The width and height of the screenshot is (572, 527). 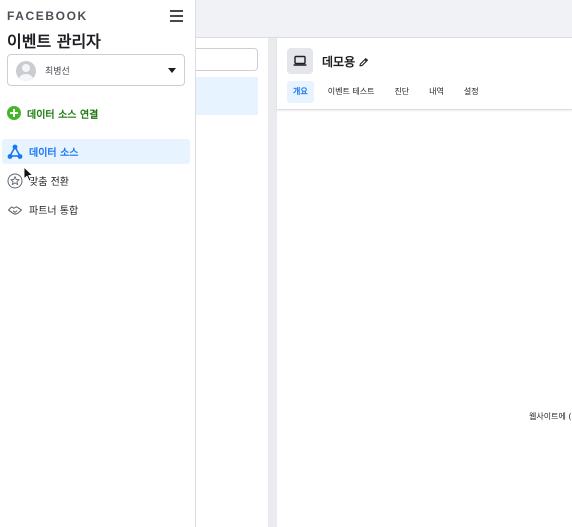 What do you see at coordinates (47, 16) in the screenshot?
I see `facebook-logo: FACEBOOK` at bounding box center [47, 16].